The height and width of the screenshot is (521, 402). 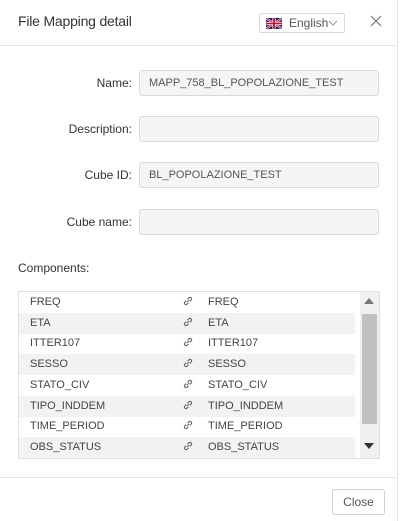 What do you see at coordinates (223, 302) in the screenshot?
I see `component-target: FREQ` at bounding box center [223, 302].